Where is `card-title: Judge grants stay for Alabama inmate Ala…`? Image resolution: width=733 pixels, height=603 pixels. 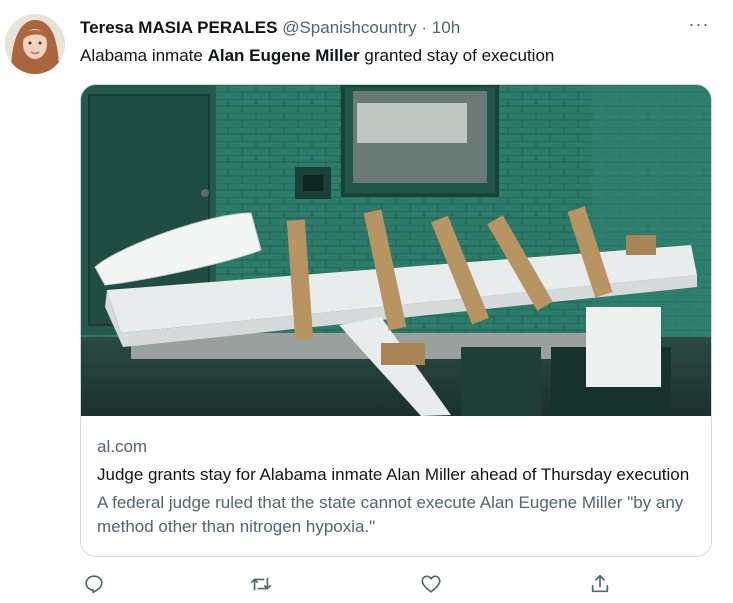
card-title: Judge grants stay for Alabama inmate Ala… is located at coordinates (397, 475).